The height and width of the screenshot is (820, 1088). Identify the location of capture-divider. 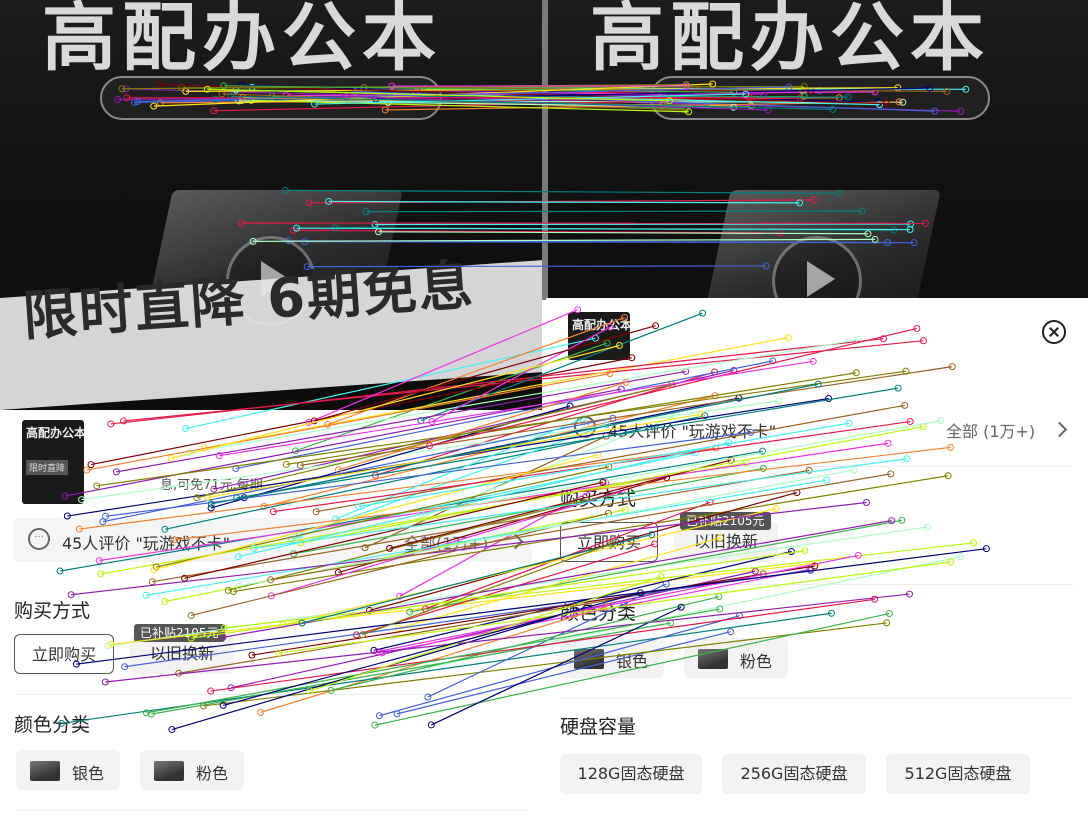
(545, 150).